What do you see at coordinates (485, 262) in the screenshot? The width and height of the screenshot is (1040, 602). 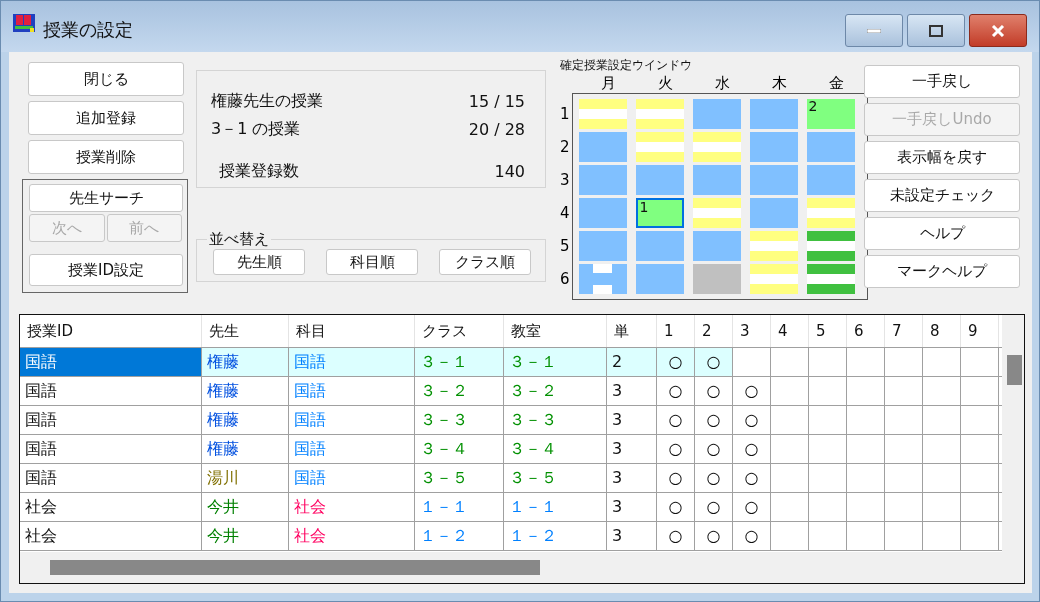 I see `sort-button: クラス順` at bounding box center [485, 262].